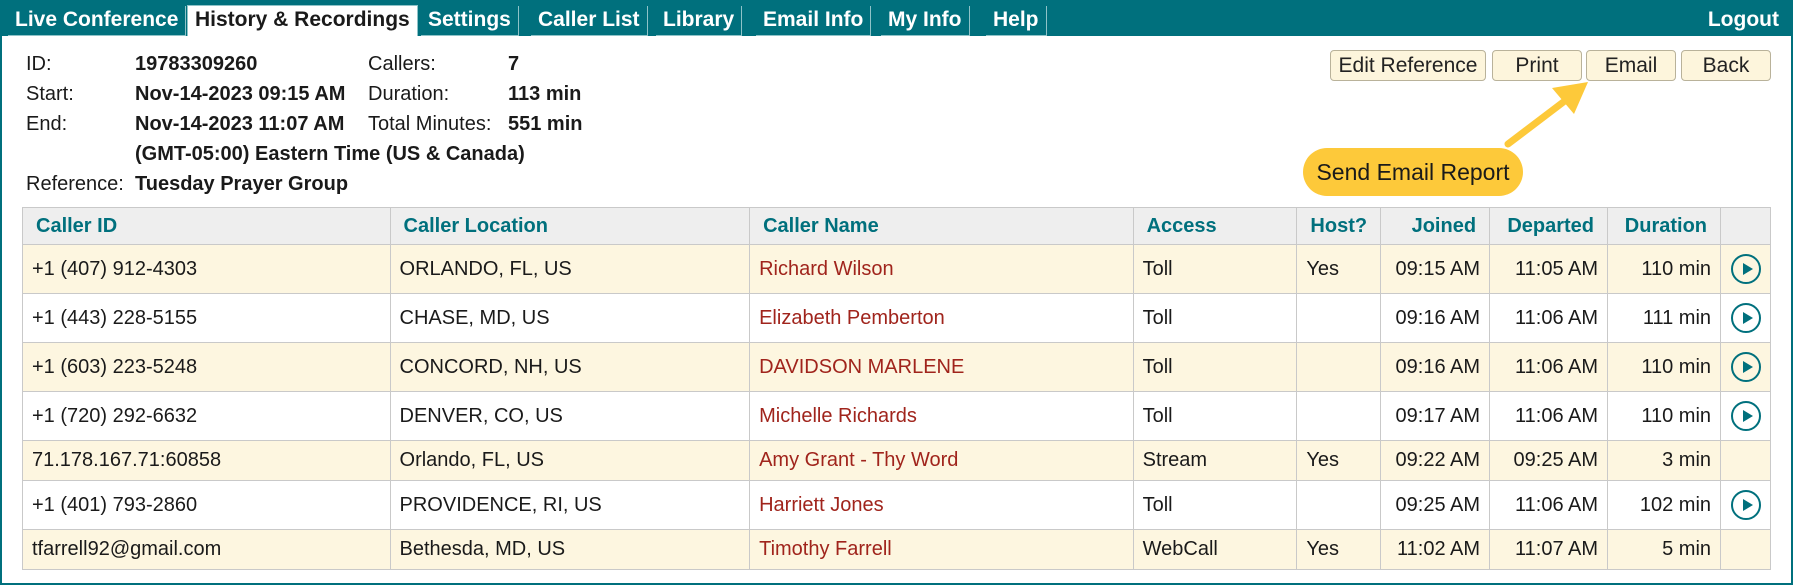 The width and height of the screenshot is (1793, 585). Describe the element at coordinates (1435, 269) in the screenshot. I see `joined-cell: 09:15 AM` at that location.